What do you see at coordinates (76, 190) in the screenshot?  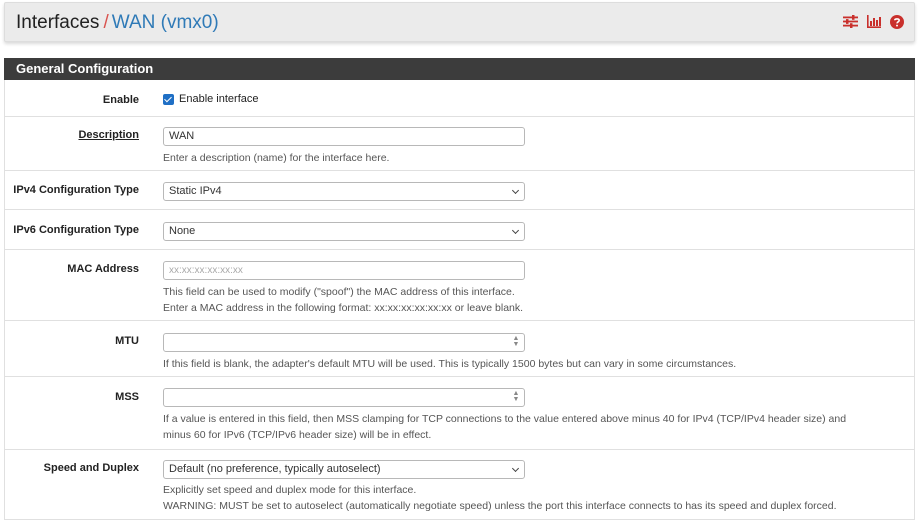 I see `ipv4-type-label: IPv4 Configuration Type` at bounding box center [76, 190].